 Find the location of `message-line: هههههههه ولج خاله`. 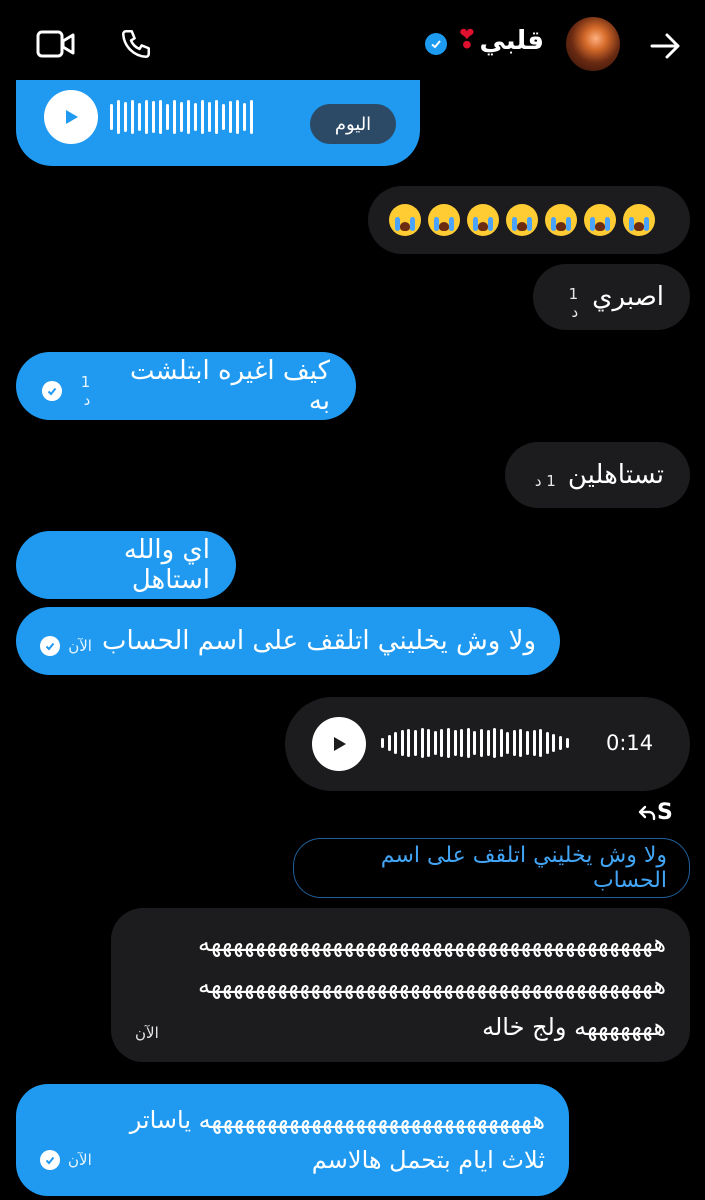

message-line: هههههههه ولج خاله is located at coordinates (574, 1027).